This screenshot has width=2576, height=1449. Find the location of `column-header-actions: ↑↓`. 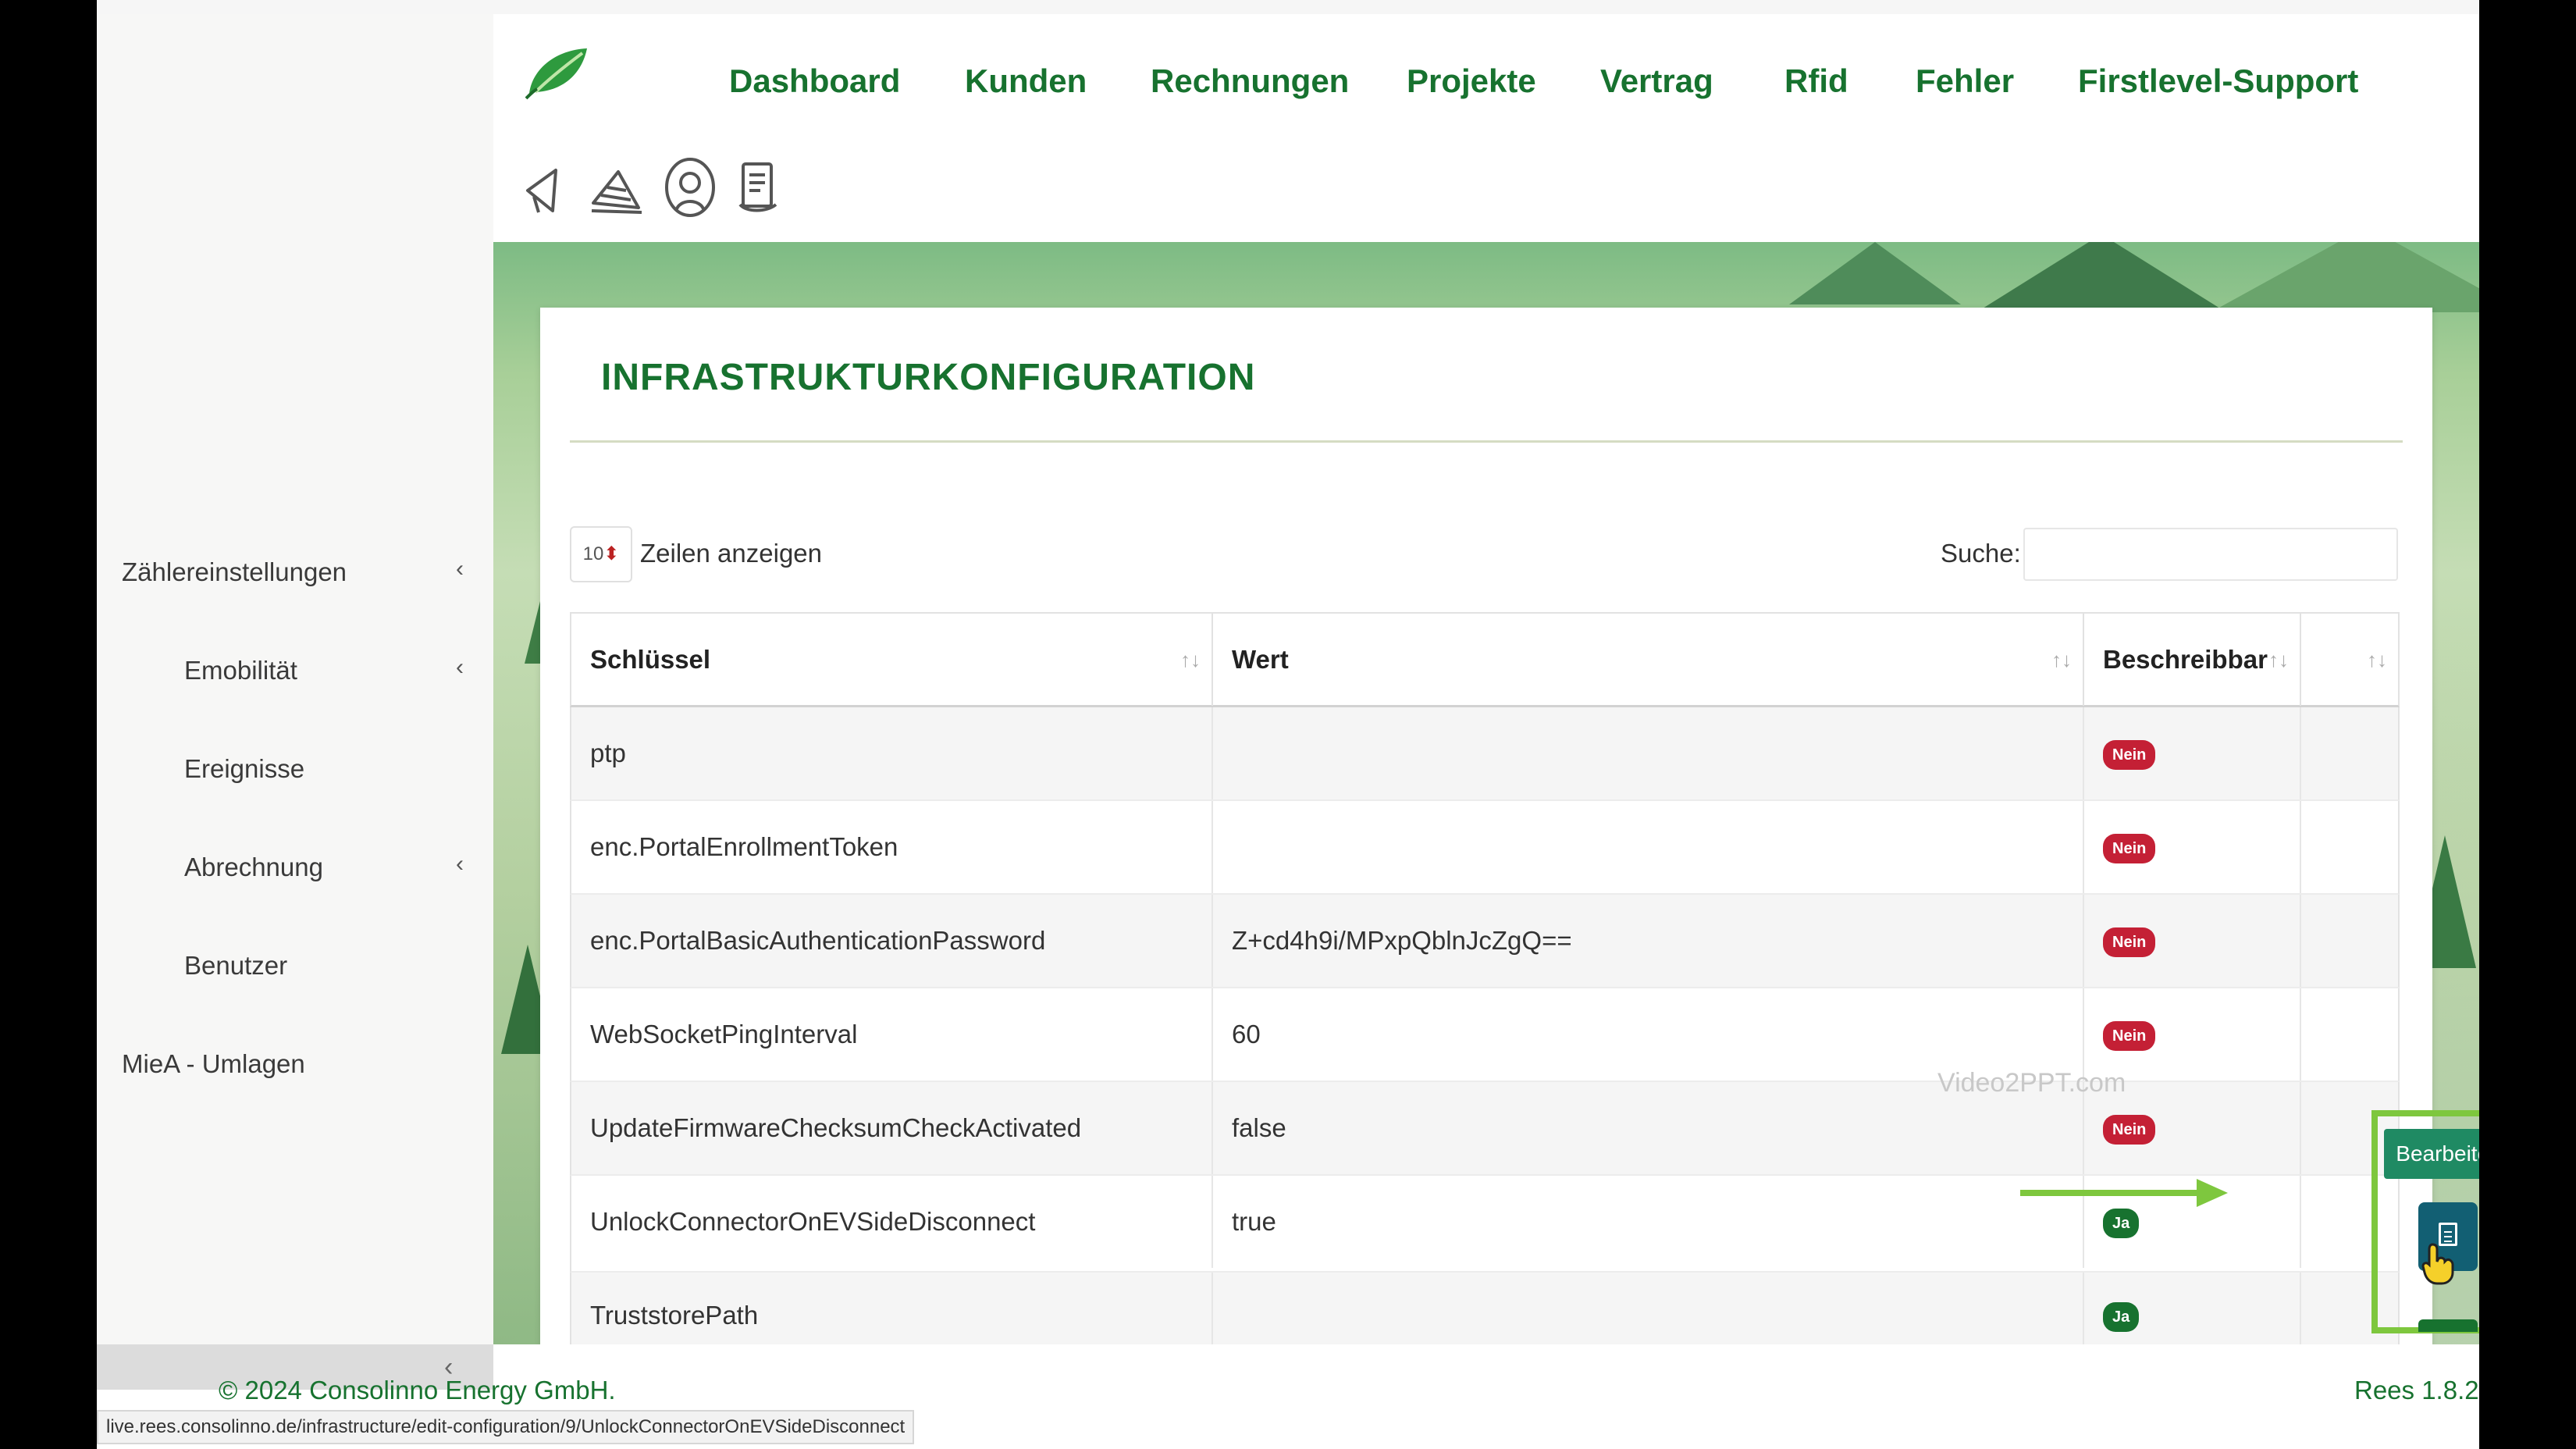

column-header-actions: ↑↓ is located at coordinates (2349, 660).